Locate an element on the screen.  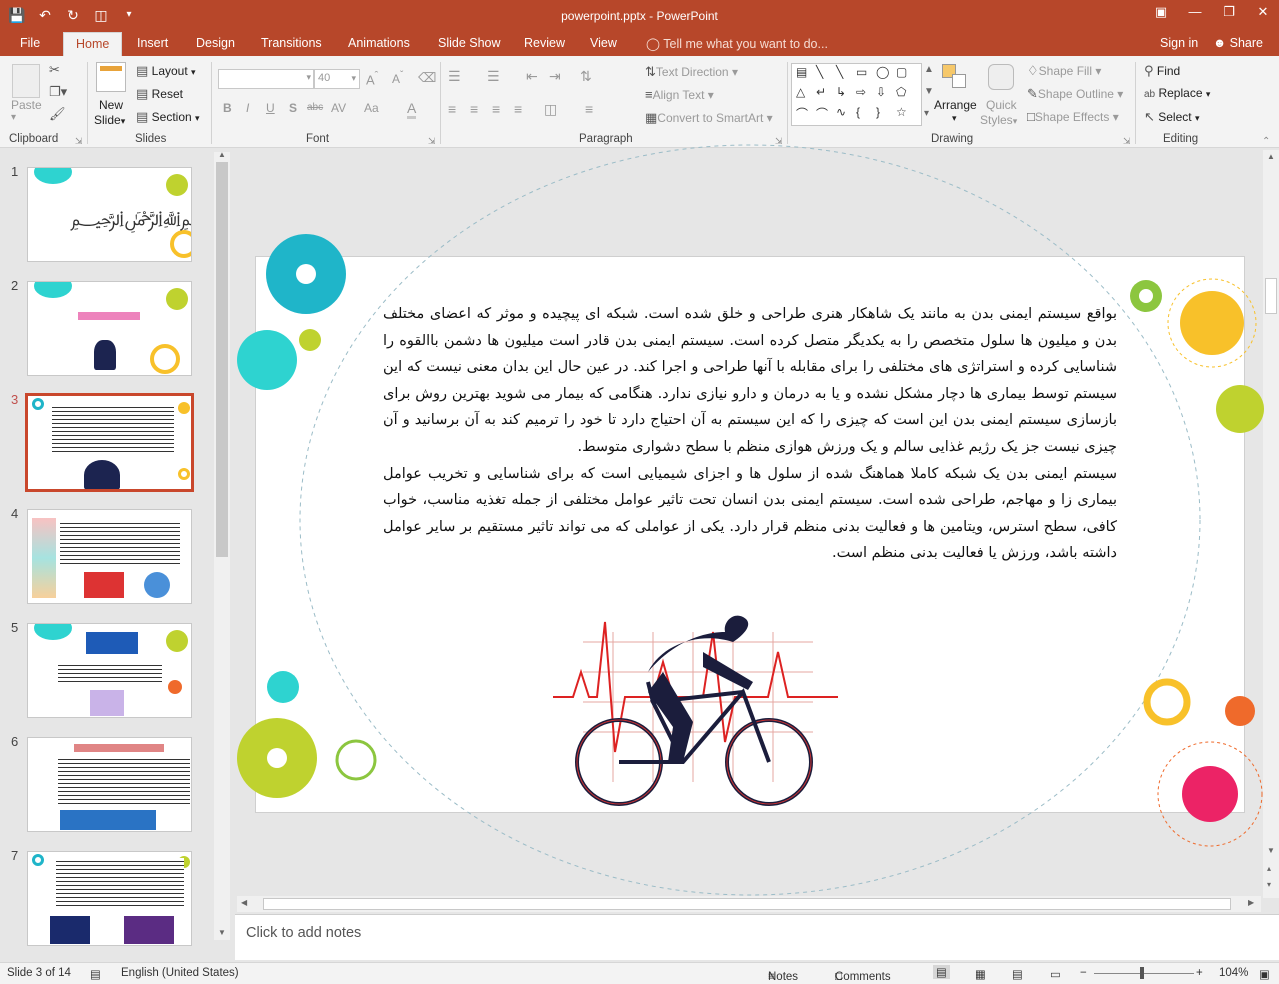
zoom-in-icon: + is located at coordinates (1199, 973).